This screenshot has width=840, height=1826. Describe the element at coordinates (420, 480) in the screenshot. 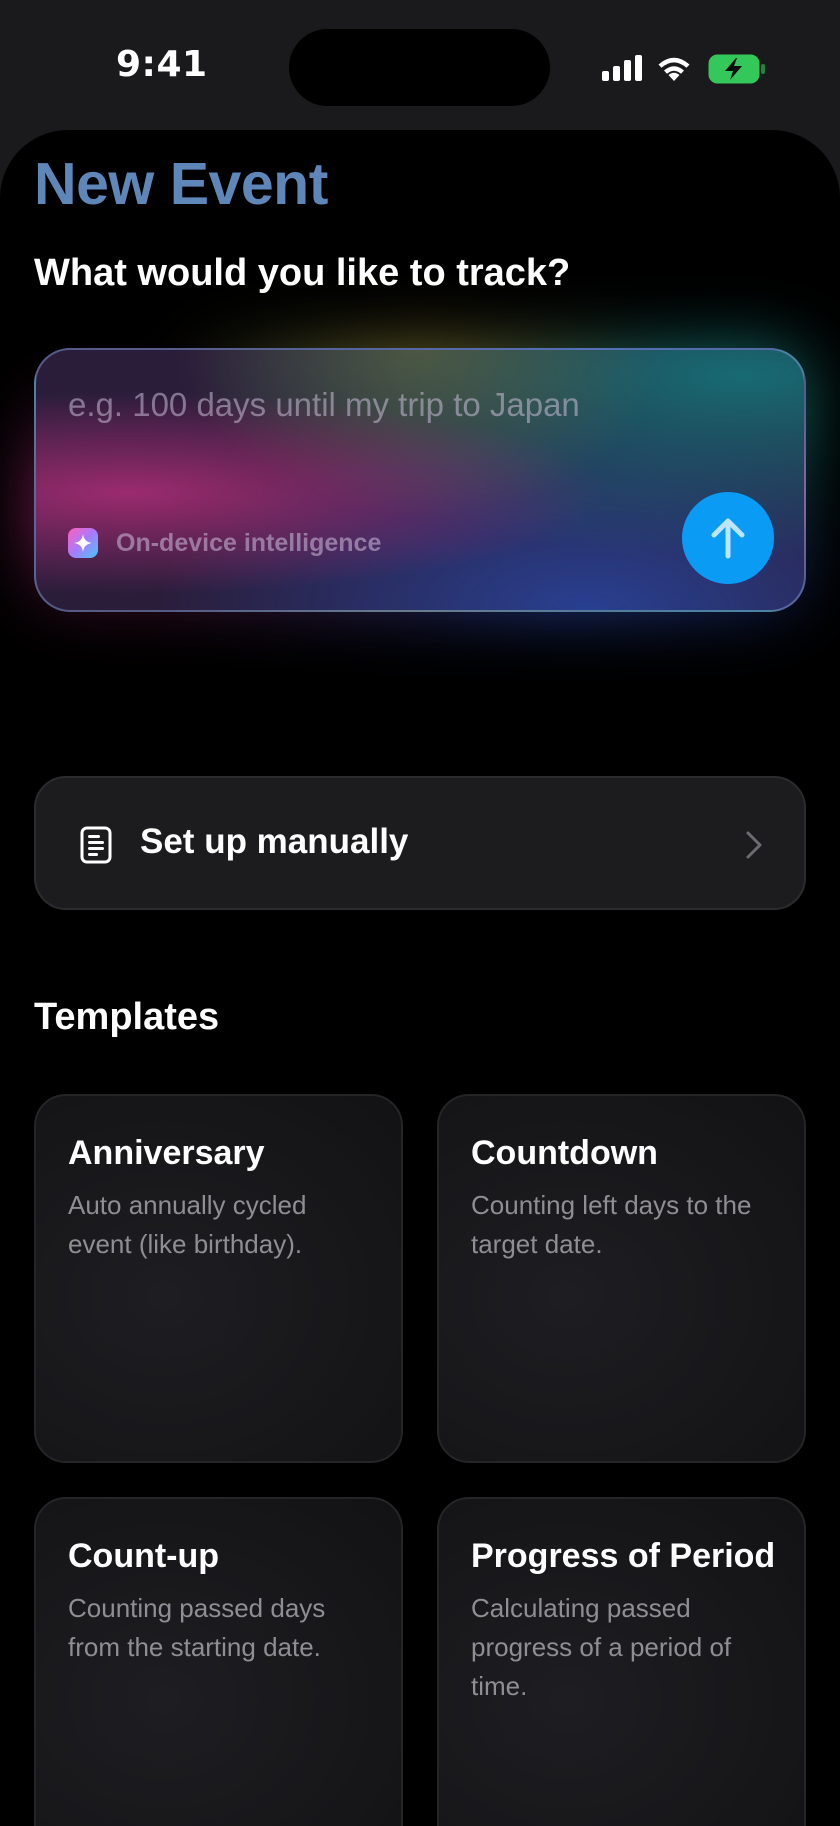

I see `ai-prompt-card: On-device intelligence` at that location.